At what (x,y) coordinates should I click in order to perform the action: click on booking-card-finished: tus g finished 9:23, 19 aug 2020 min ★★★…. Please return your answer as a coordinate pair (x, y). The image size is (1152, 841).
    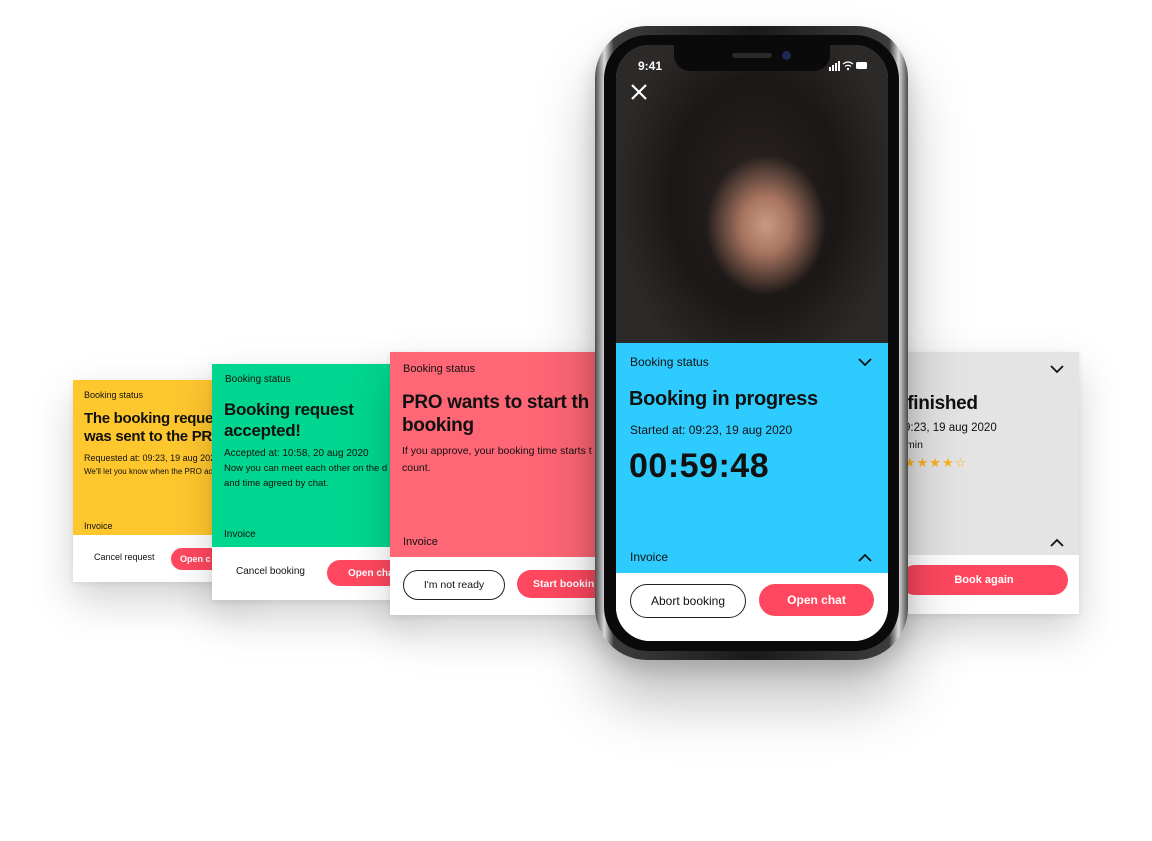
    Looking at the image, I should click on (979, 483).